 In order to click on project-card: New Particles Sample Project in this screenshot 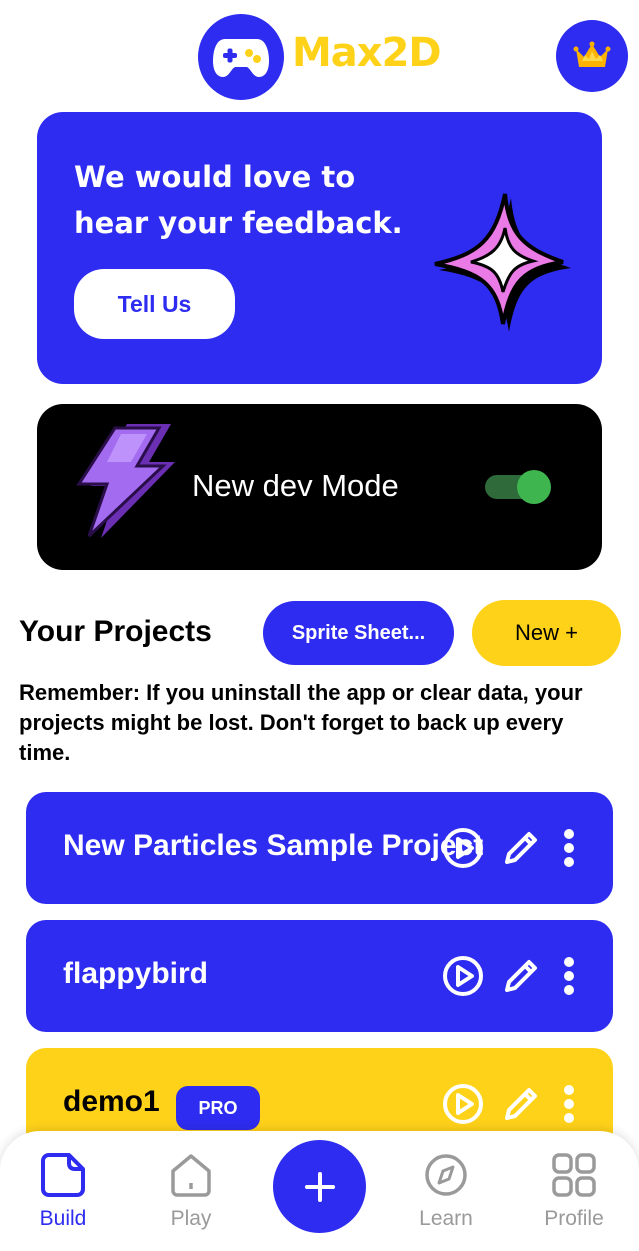, I will do `click(319, 848)`.